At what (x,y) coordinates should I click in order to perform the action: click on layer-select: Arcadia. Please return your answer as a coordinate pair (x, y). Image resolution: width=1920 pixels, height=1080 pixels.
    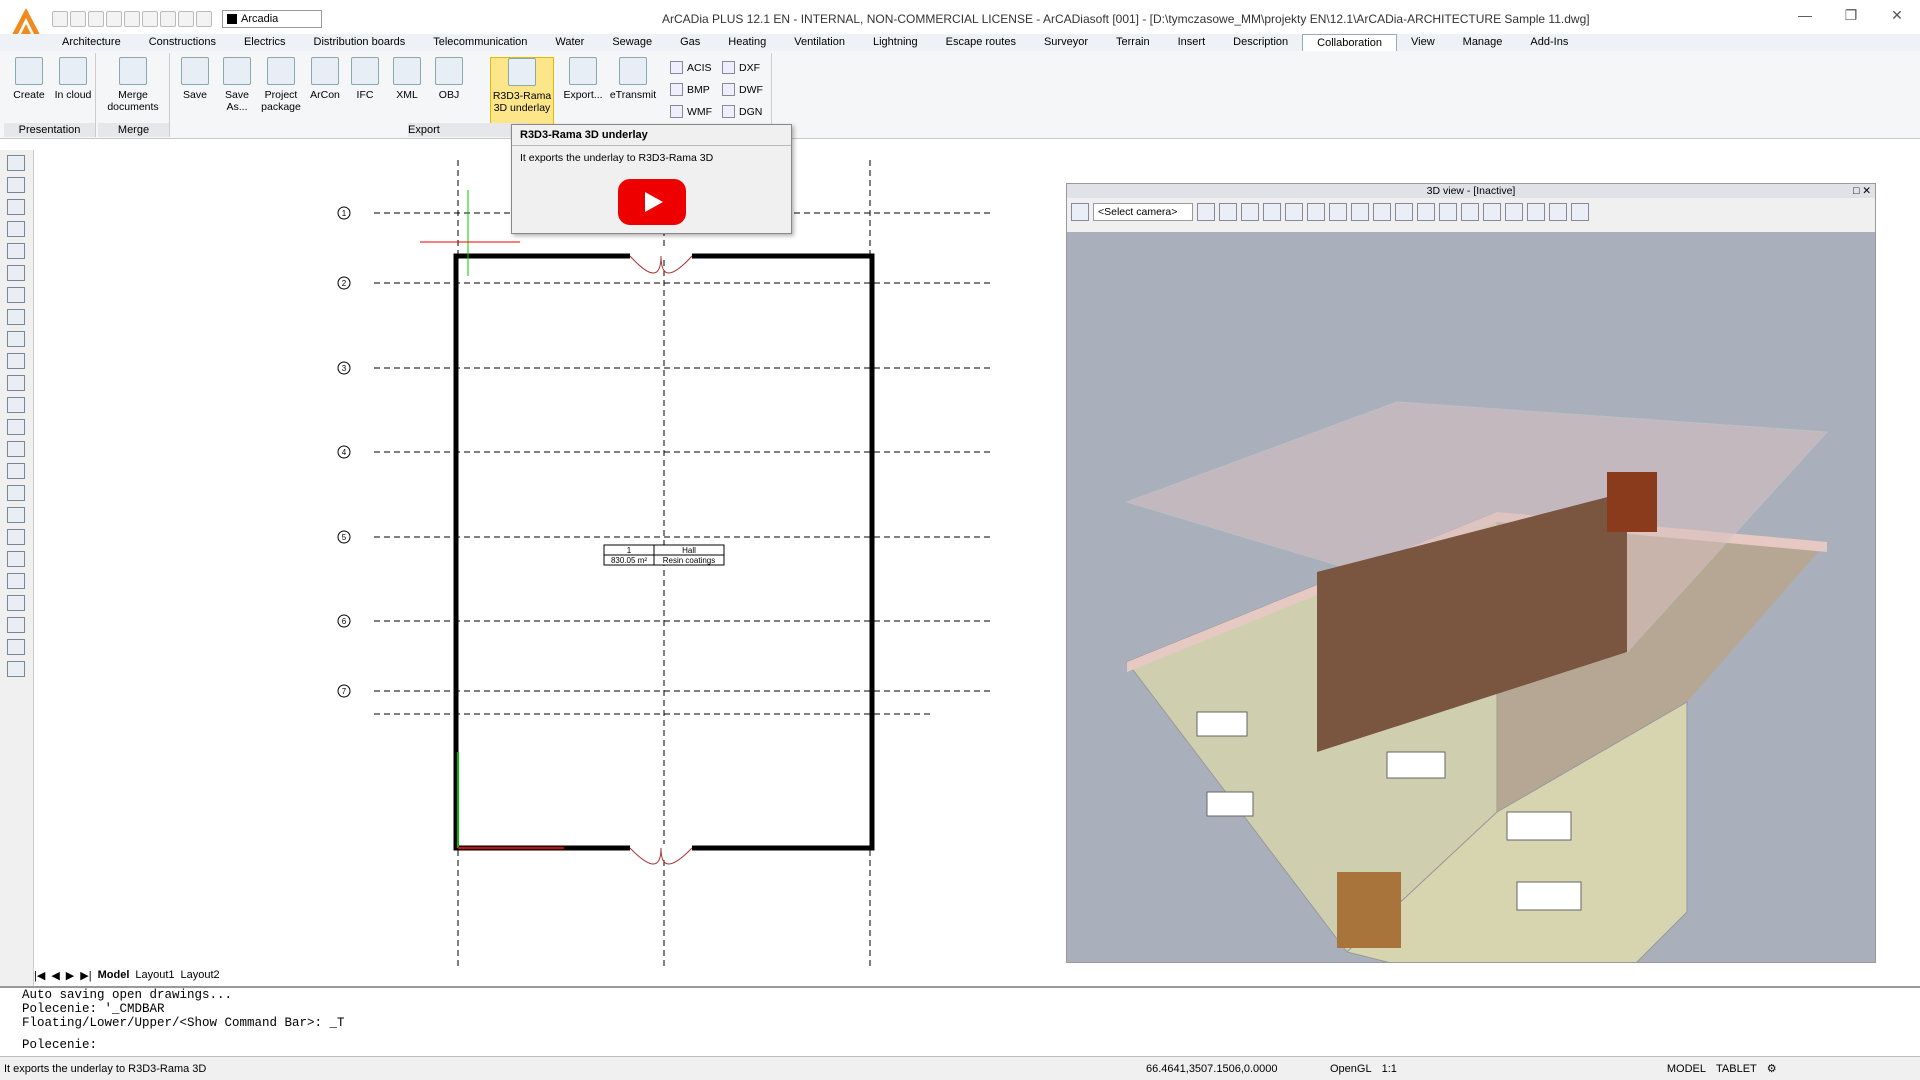
    Looking at the image, I should click on (272, 19).